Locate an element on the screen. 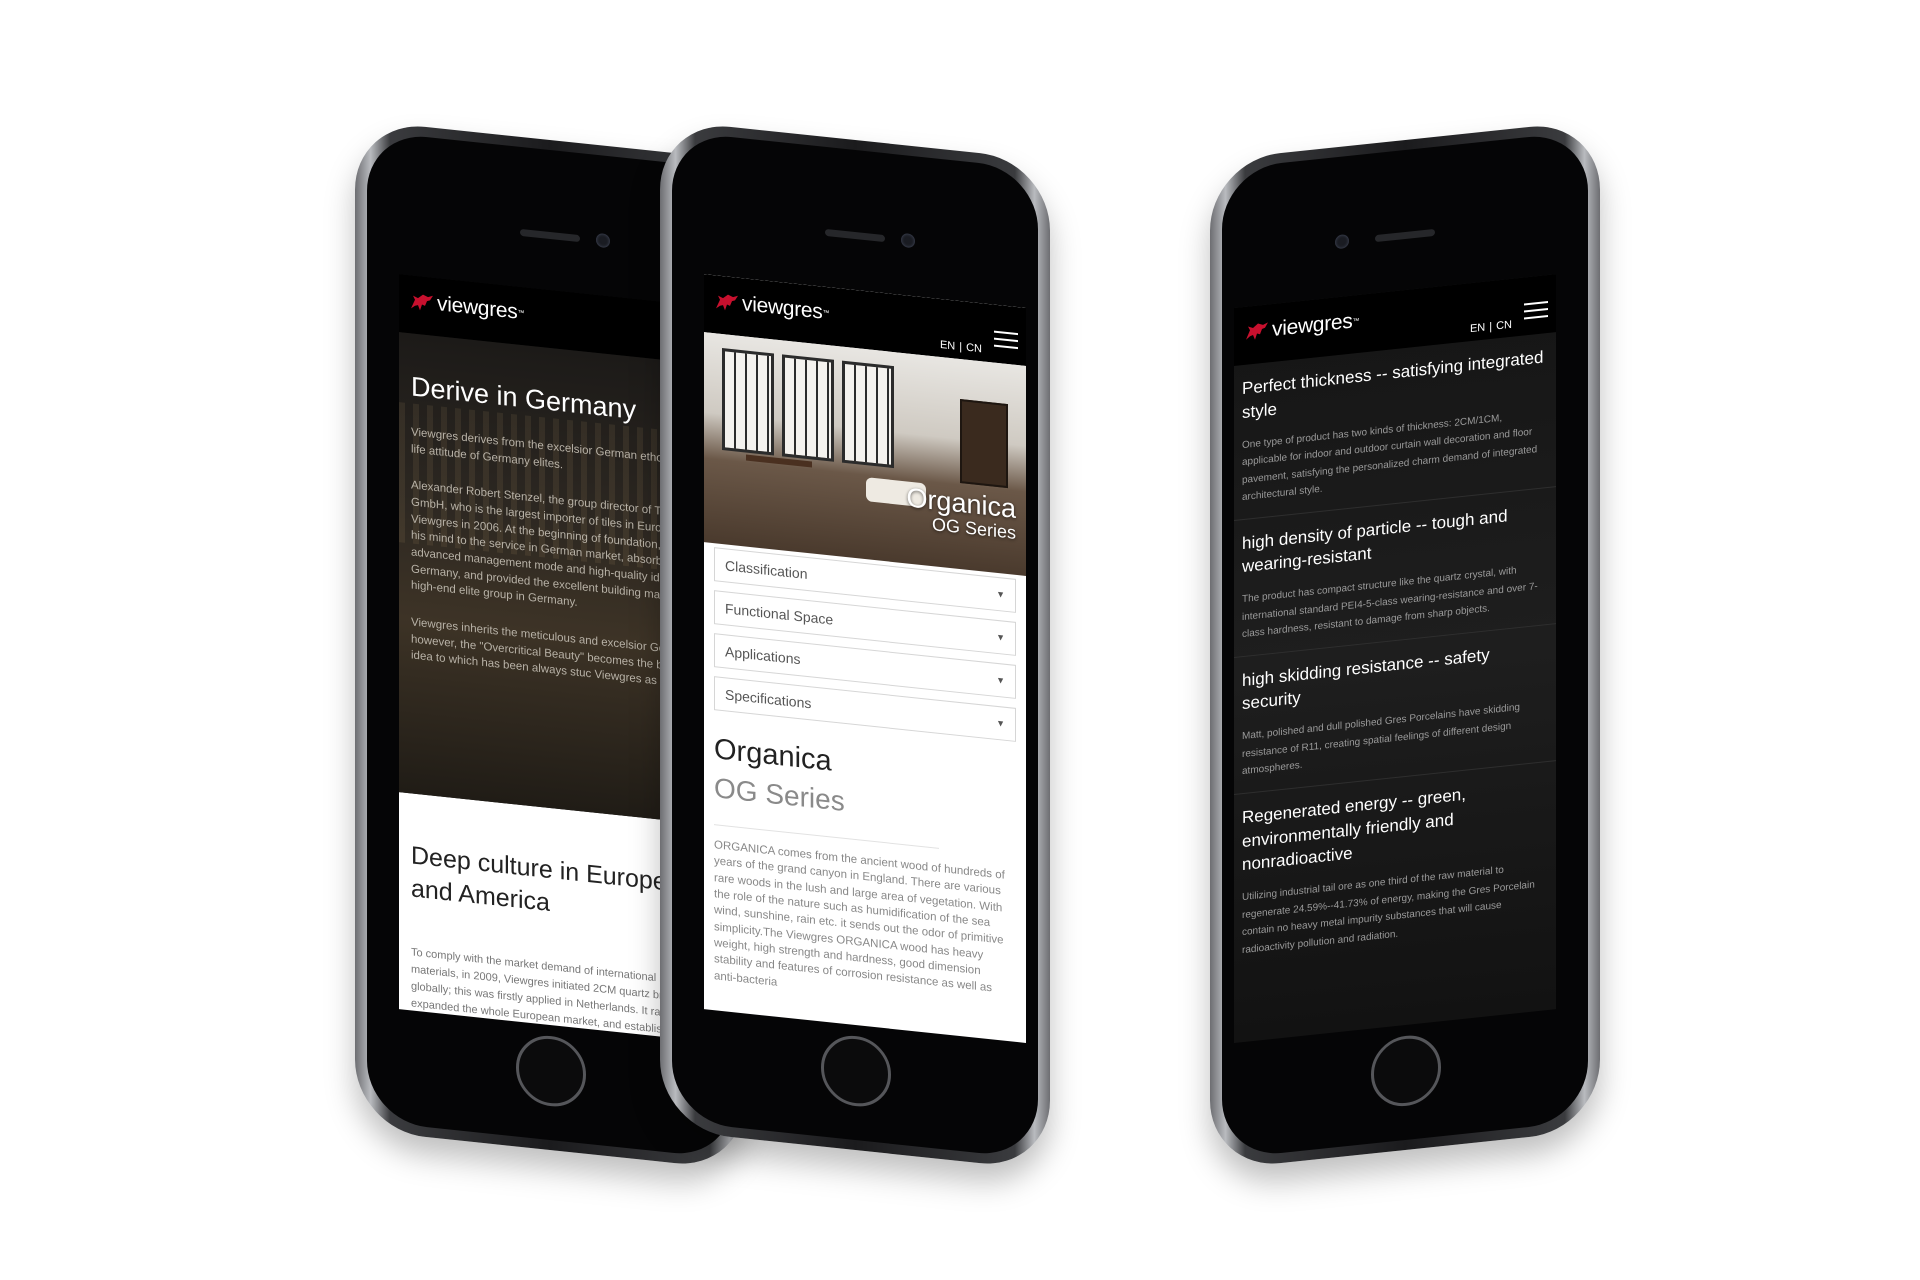  hero-caption: Organica OG Series is located at coordinates (961, 513).